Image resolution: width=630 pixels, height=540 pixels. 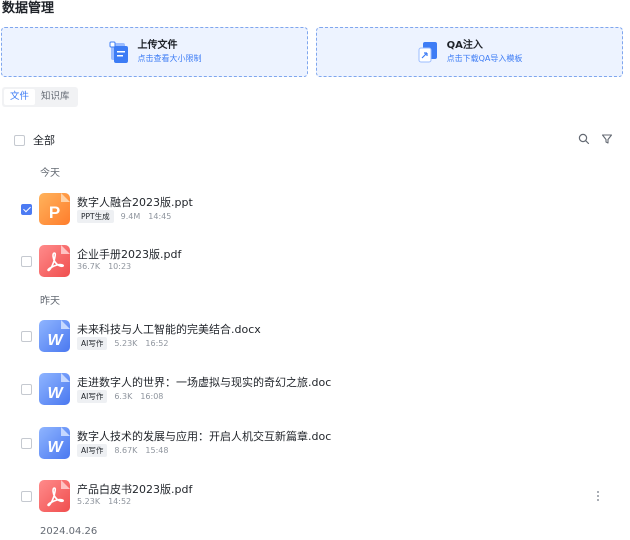 What do you see at coordinates (135, 202) in the screenshot?
I see `file-name: 数字人融合2023版.ppt` at bounding box center [135, 202].